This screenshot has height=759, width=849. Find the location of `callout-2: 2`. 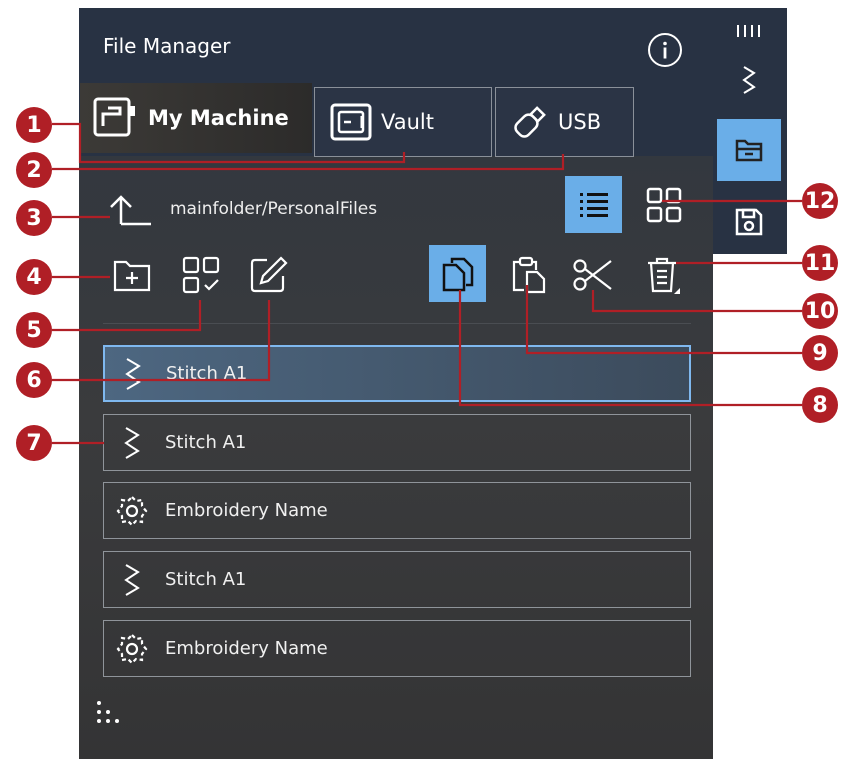

callout-2: 2 is located at coordinates (34, 170).